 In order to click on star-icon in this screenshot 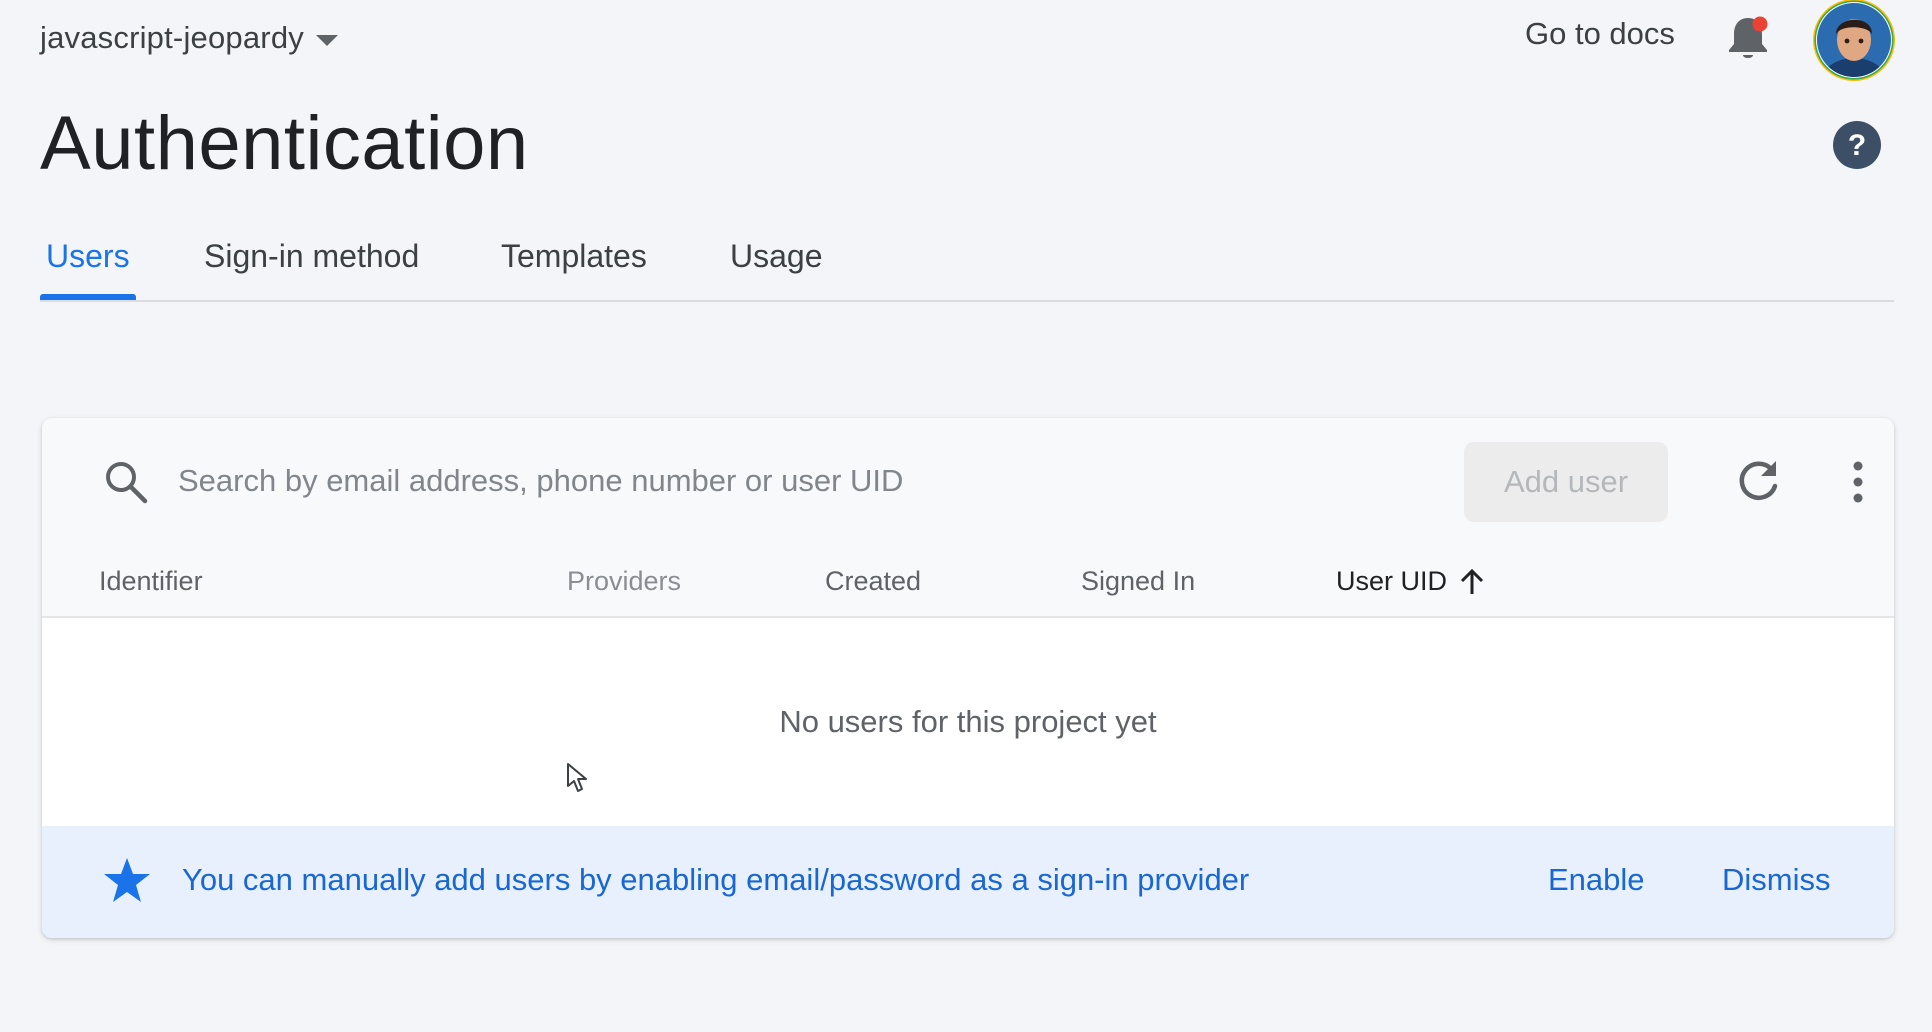, I will do `click(127, 880)`.